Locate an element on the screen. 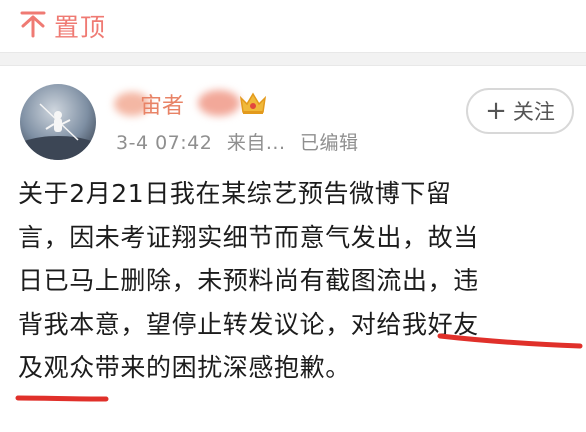 The width and height of the screenshot is (586, 432). pin-top-icon is located at coordinates (33, 24).